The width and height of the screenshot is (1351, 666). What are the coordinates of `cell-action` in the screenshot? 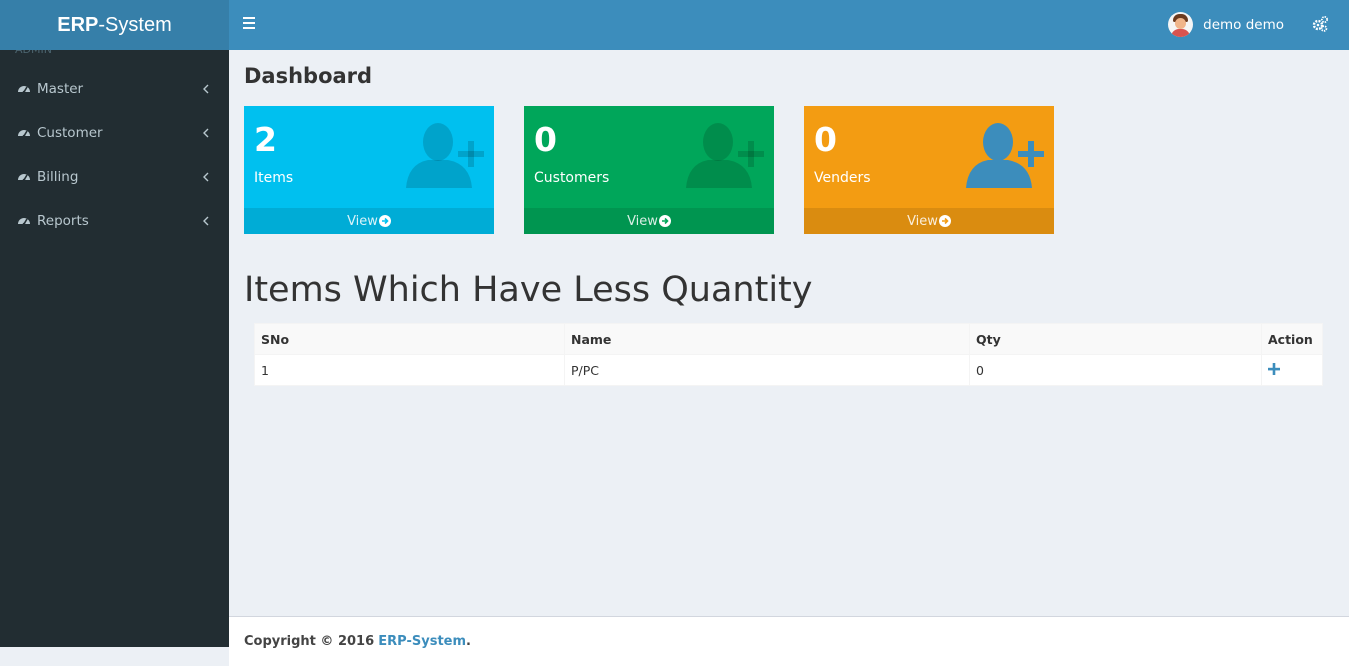 It's located at (1292, 370).